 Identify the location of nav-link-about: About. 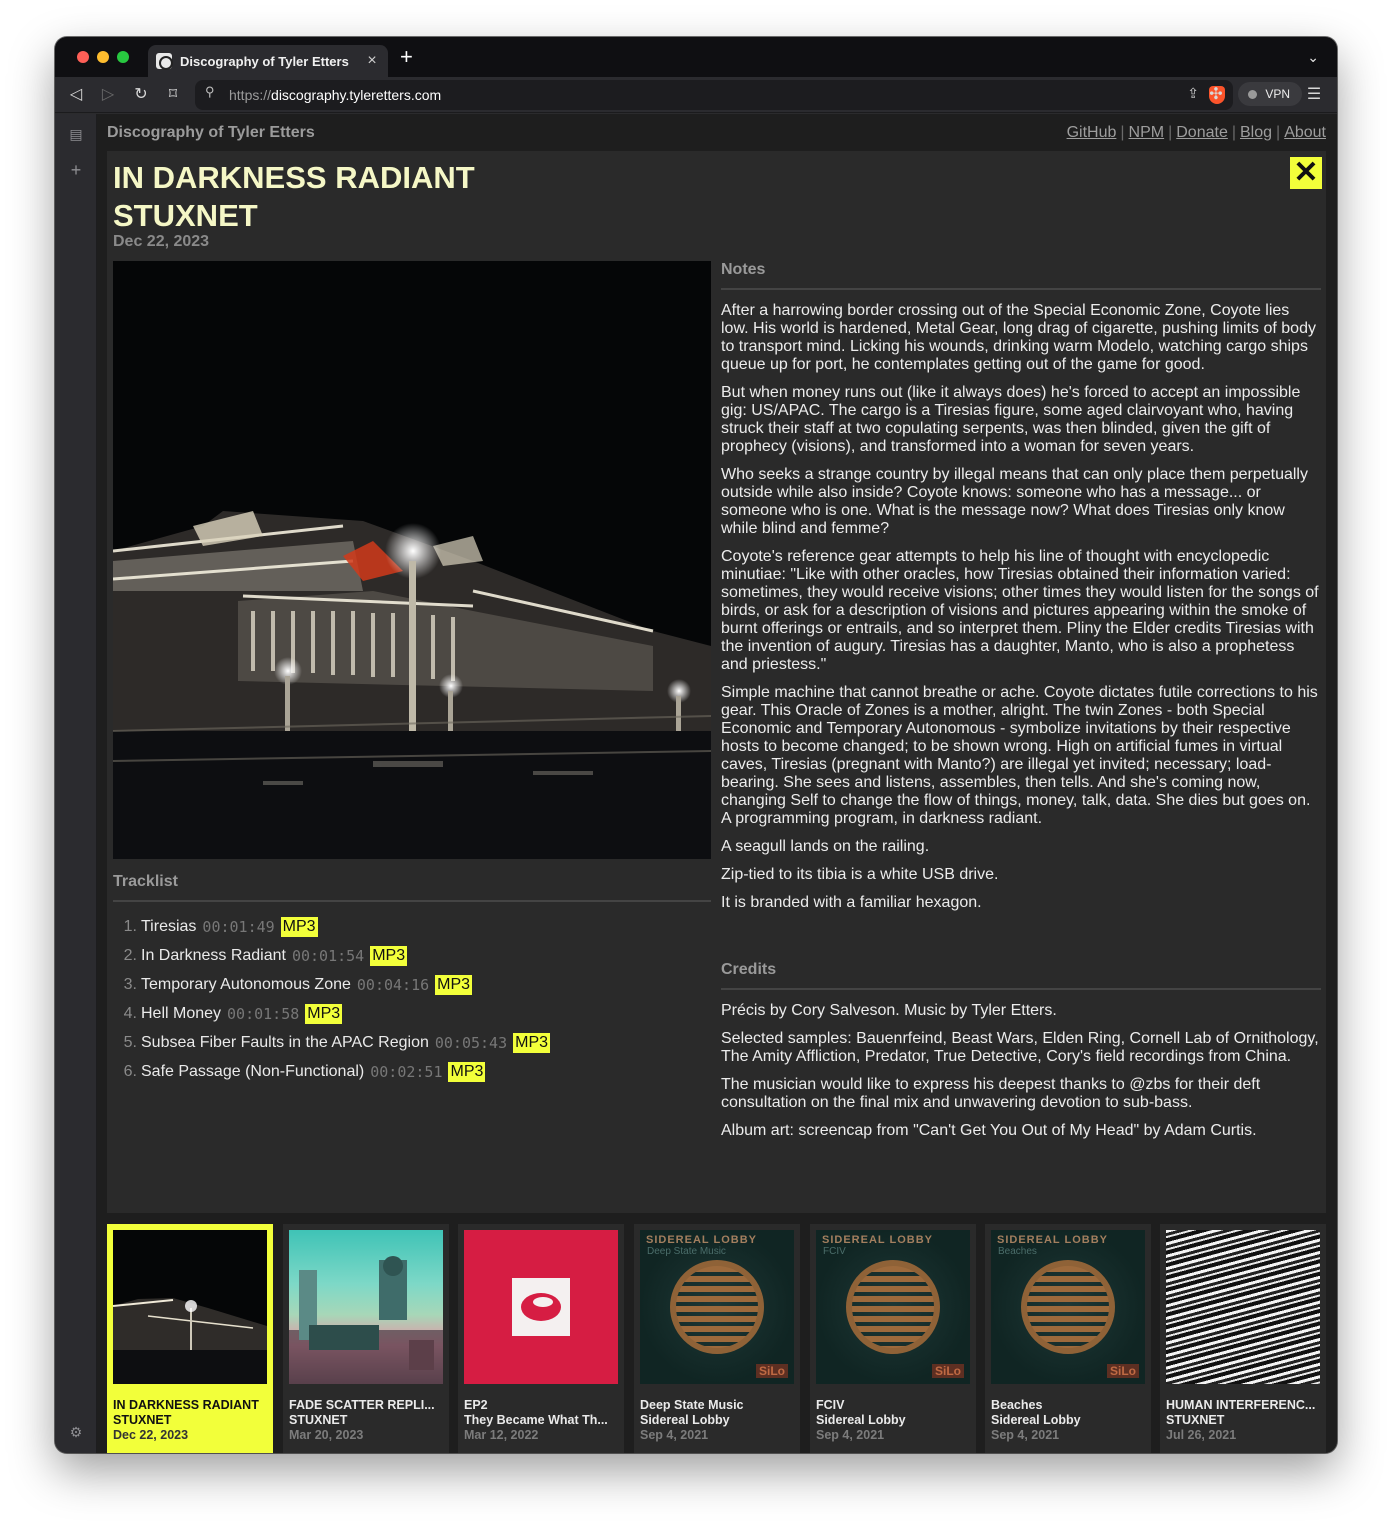
(1305, 132).